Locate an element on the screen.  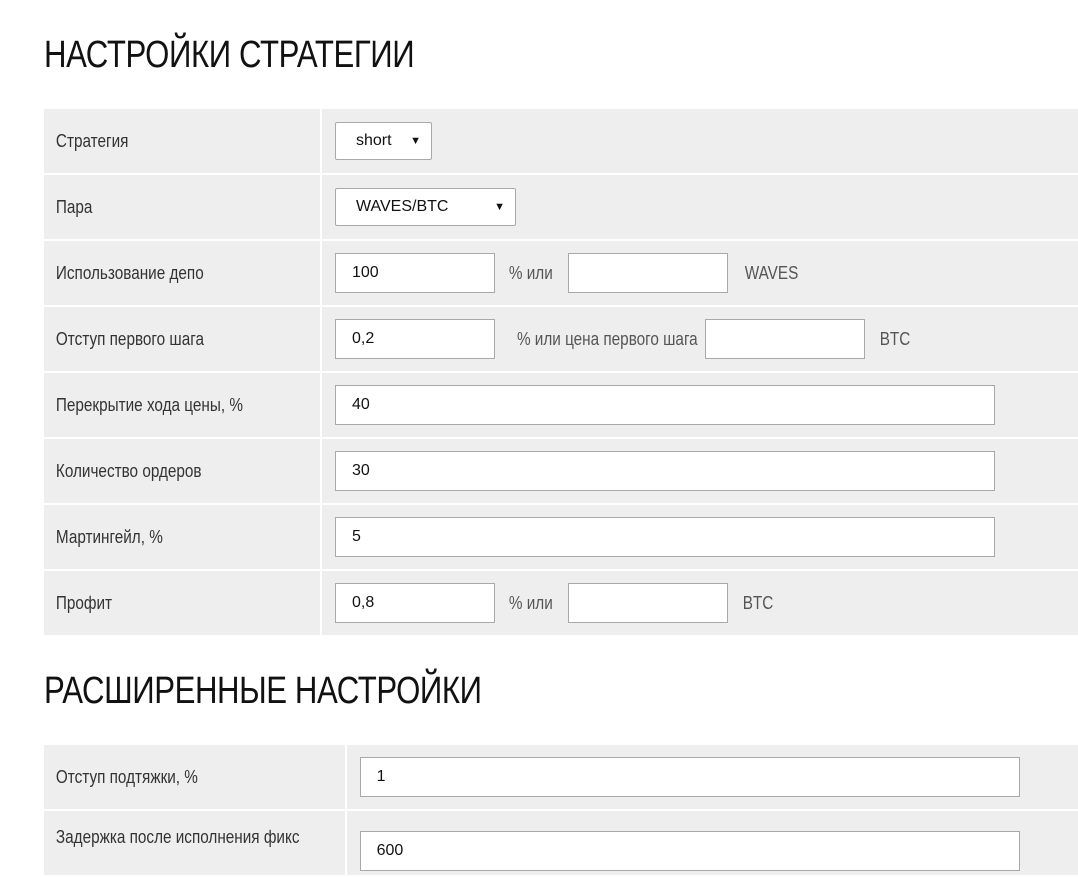
strategy-settings-title: НАСТРОЙКИ СТРАТЕГИИ is located at coordinates (229, 55).